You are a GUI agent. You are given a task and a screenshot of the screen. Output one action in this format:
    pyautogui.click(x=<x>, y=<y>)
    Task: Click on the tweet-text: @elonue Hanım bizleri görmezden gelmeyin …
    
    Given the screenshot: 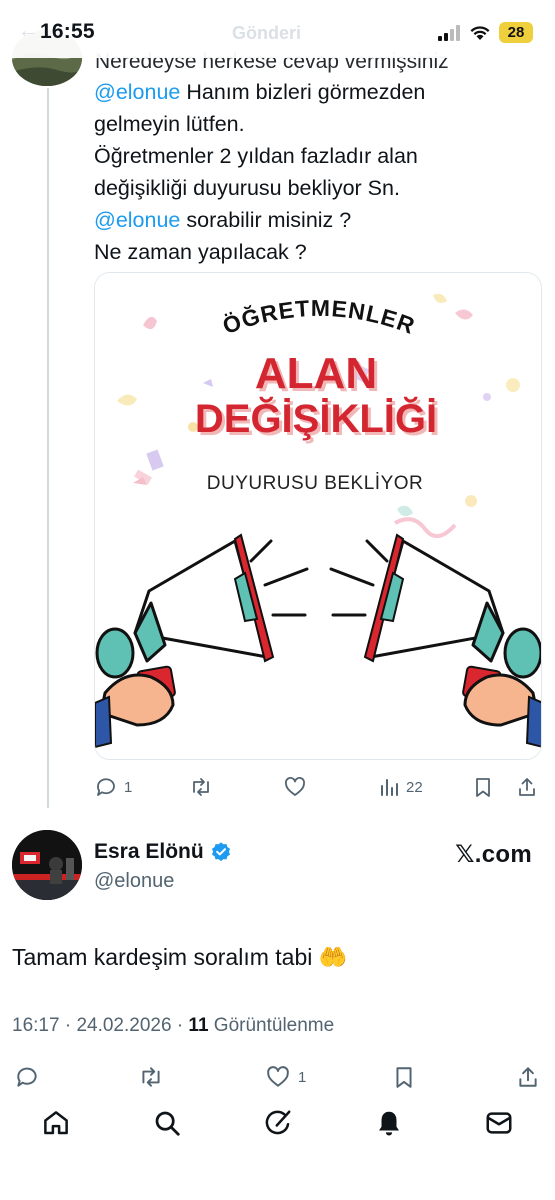 What is the action you would take?
    pyautogui.click(x=314, y=172)
    